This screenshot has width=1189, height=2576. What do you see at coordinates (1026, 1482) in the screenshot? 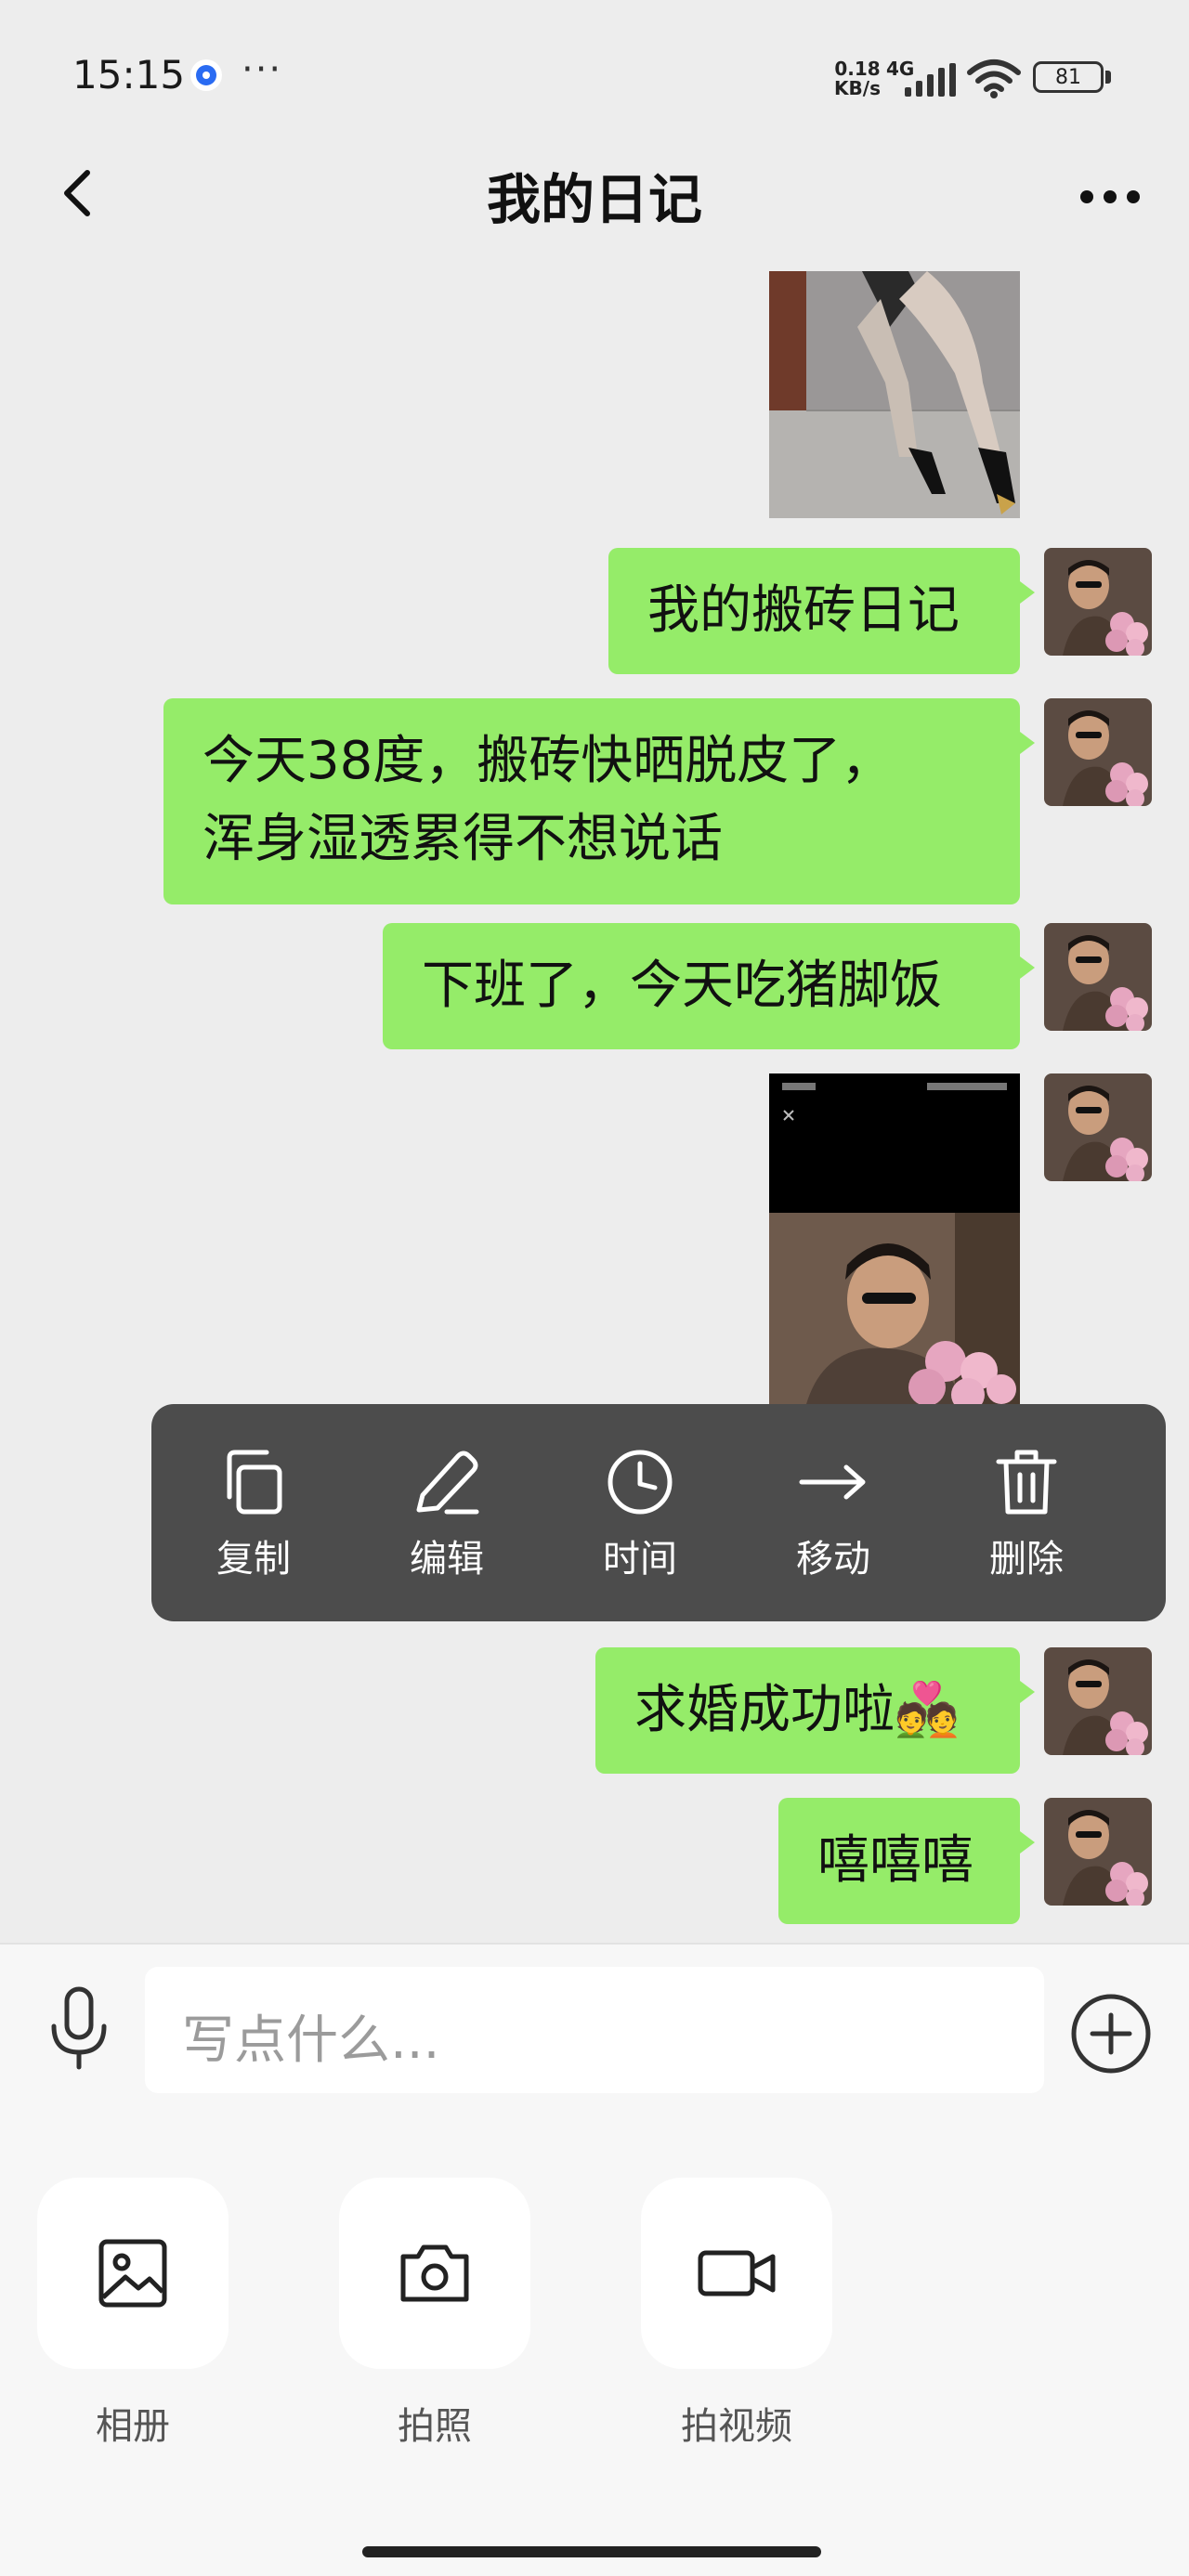
I see `trash-icon` at bounding box center [1026, 1482].